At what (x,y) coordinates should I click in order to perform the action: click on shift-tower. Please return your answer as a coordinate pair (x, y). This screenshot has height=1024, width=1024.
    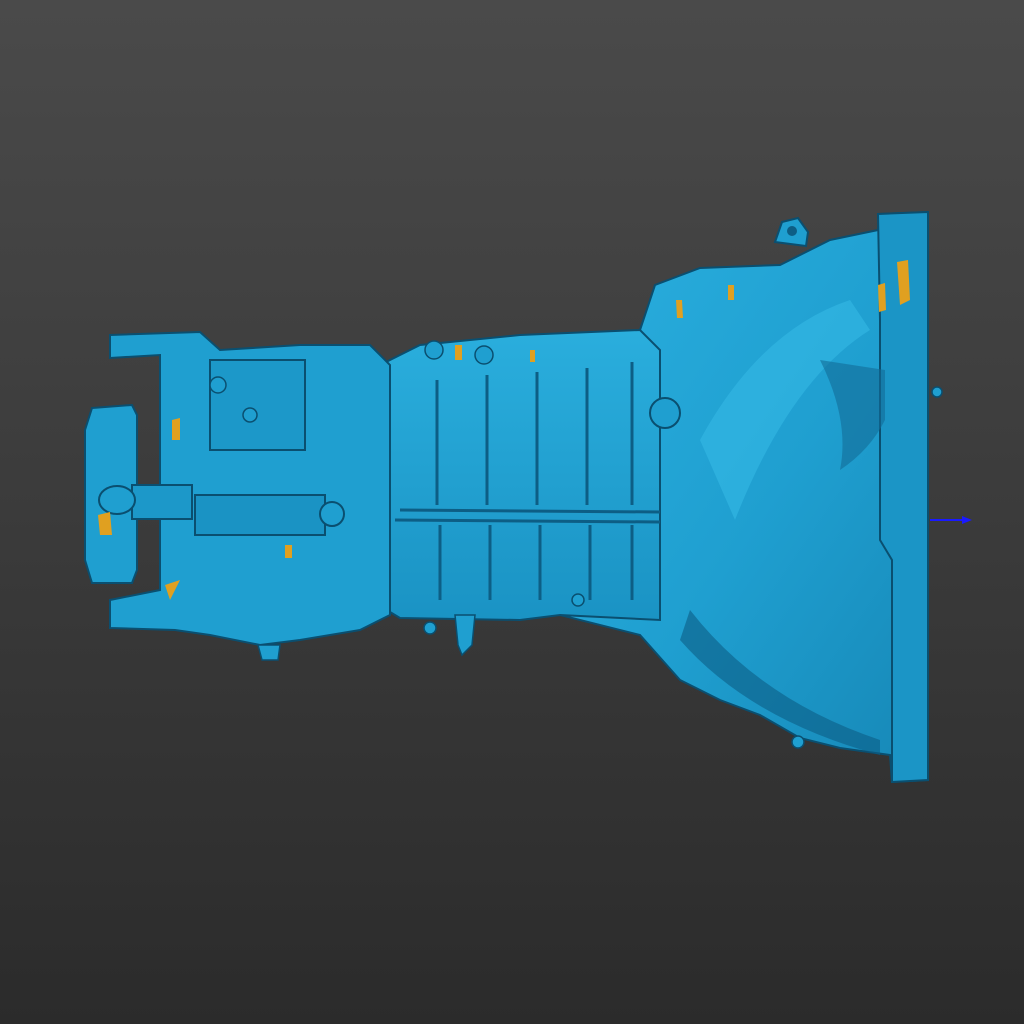
    Looking at the image, I should click on (257, 405).